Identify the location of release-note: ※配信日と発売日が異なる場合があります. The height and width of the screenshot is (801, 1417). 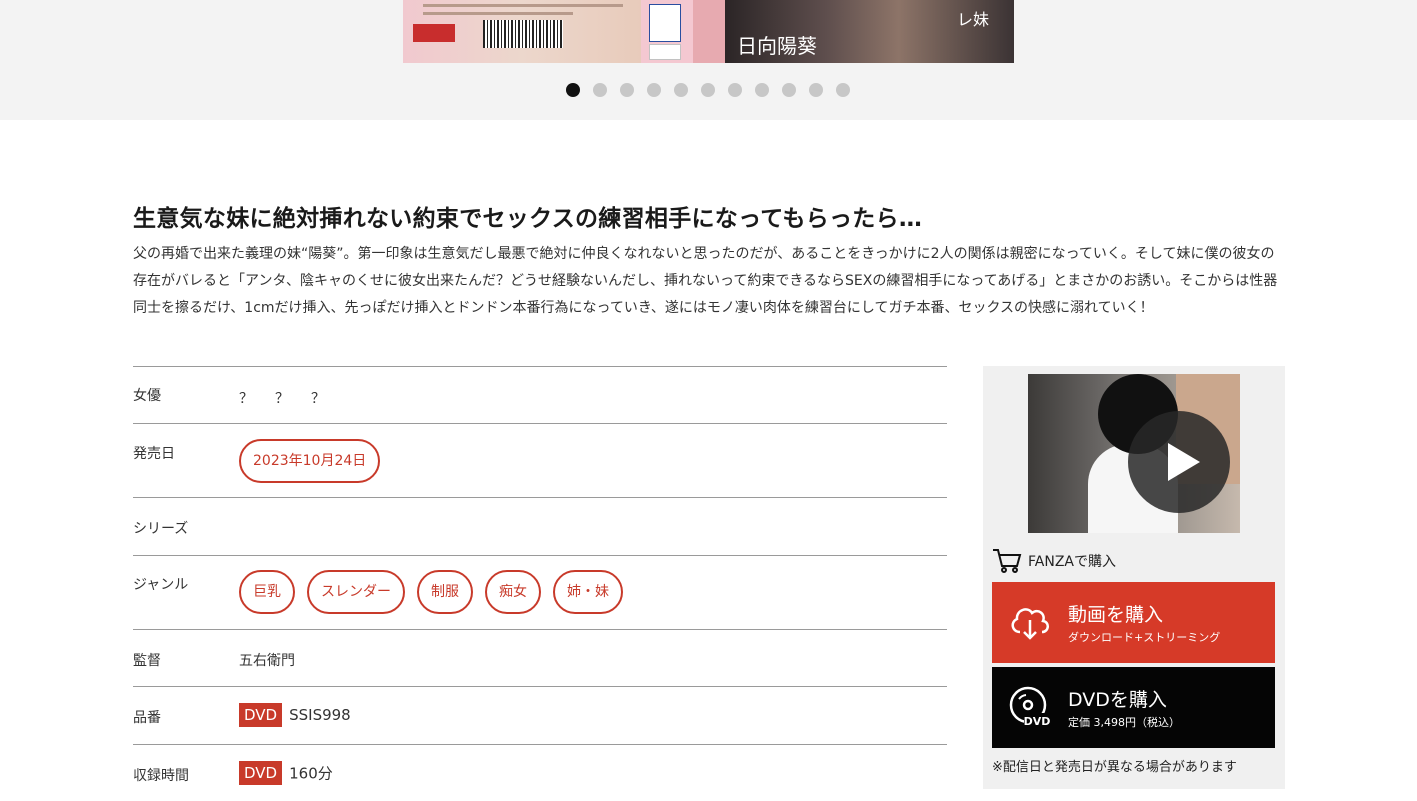
(1114, 767).